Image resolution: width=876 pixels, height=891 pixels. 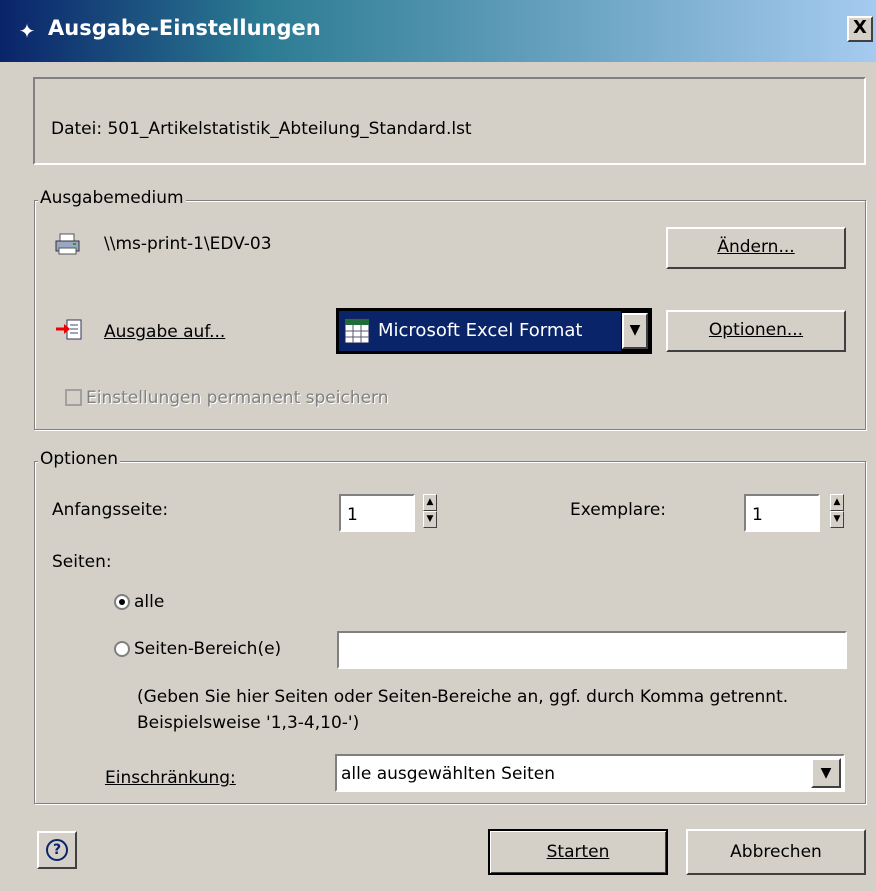 I want to click on settings-icon: ✦, so click(x=27, y=31).